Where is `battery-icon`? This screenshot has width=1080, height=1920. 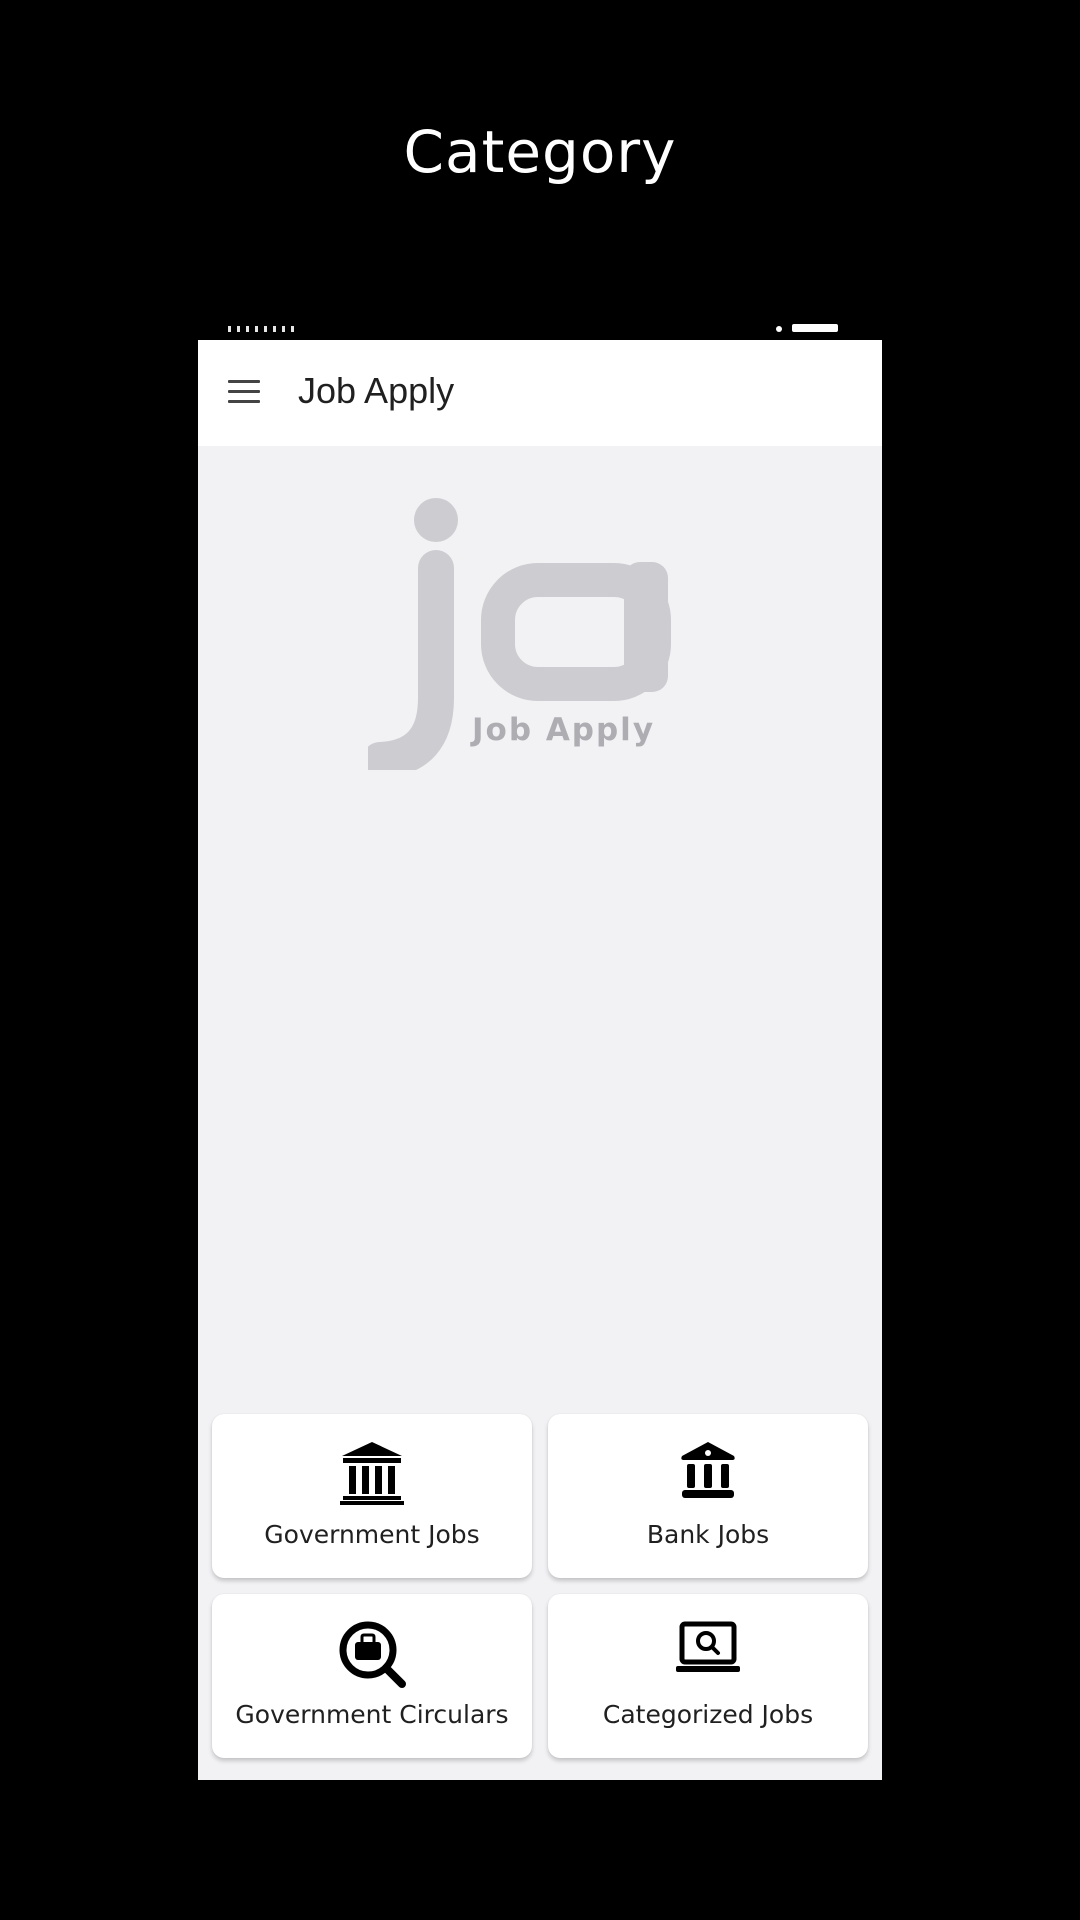 battery-icon is located at coordinates (815, 328).